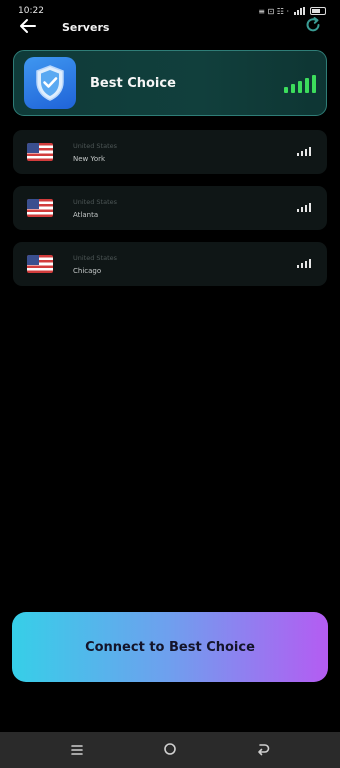 This screenshot has height=768, width=340. I want to click on back-arrow-icon, so click(28, 27).